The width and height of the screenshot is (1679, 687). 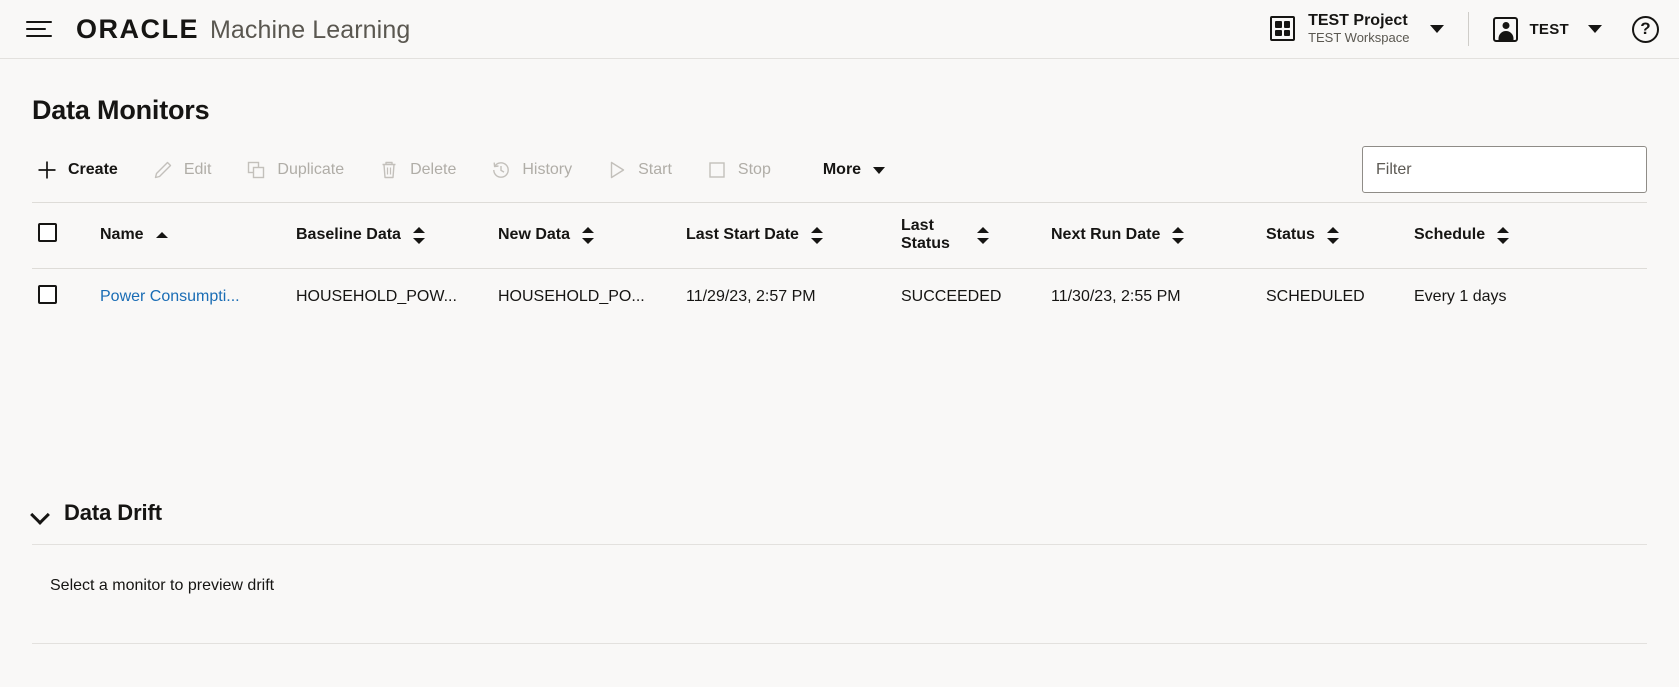 I want to click on more-menu-button: More, so click(x=854, y=170).